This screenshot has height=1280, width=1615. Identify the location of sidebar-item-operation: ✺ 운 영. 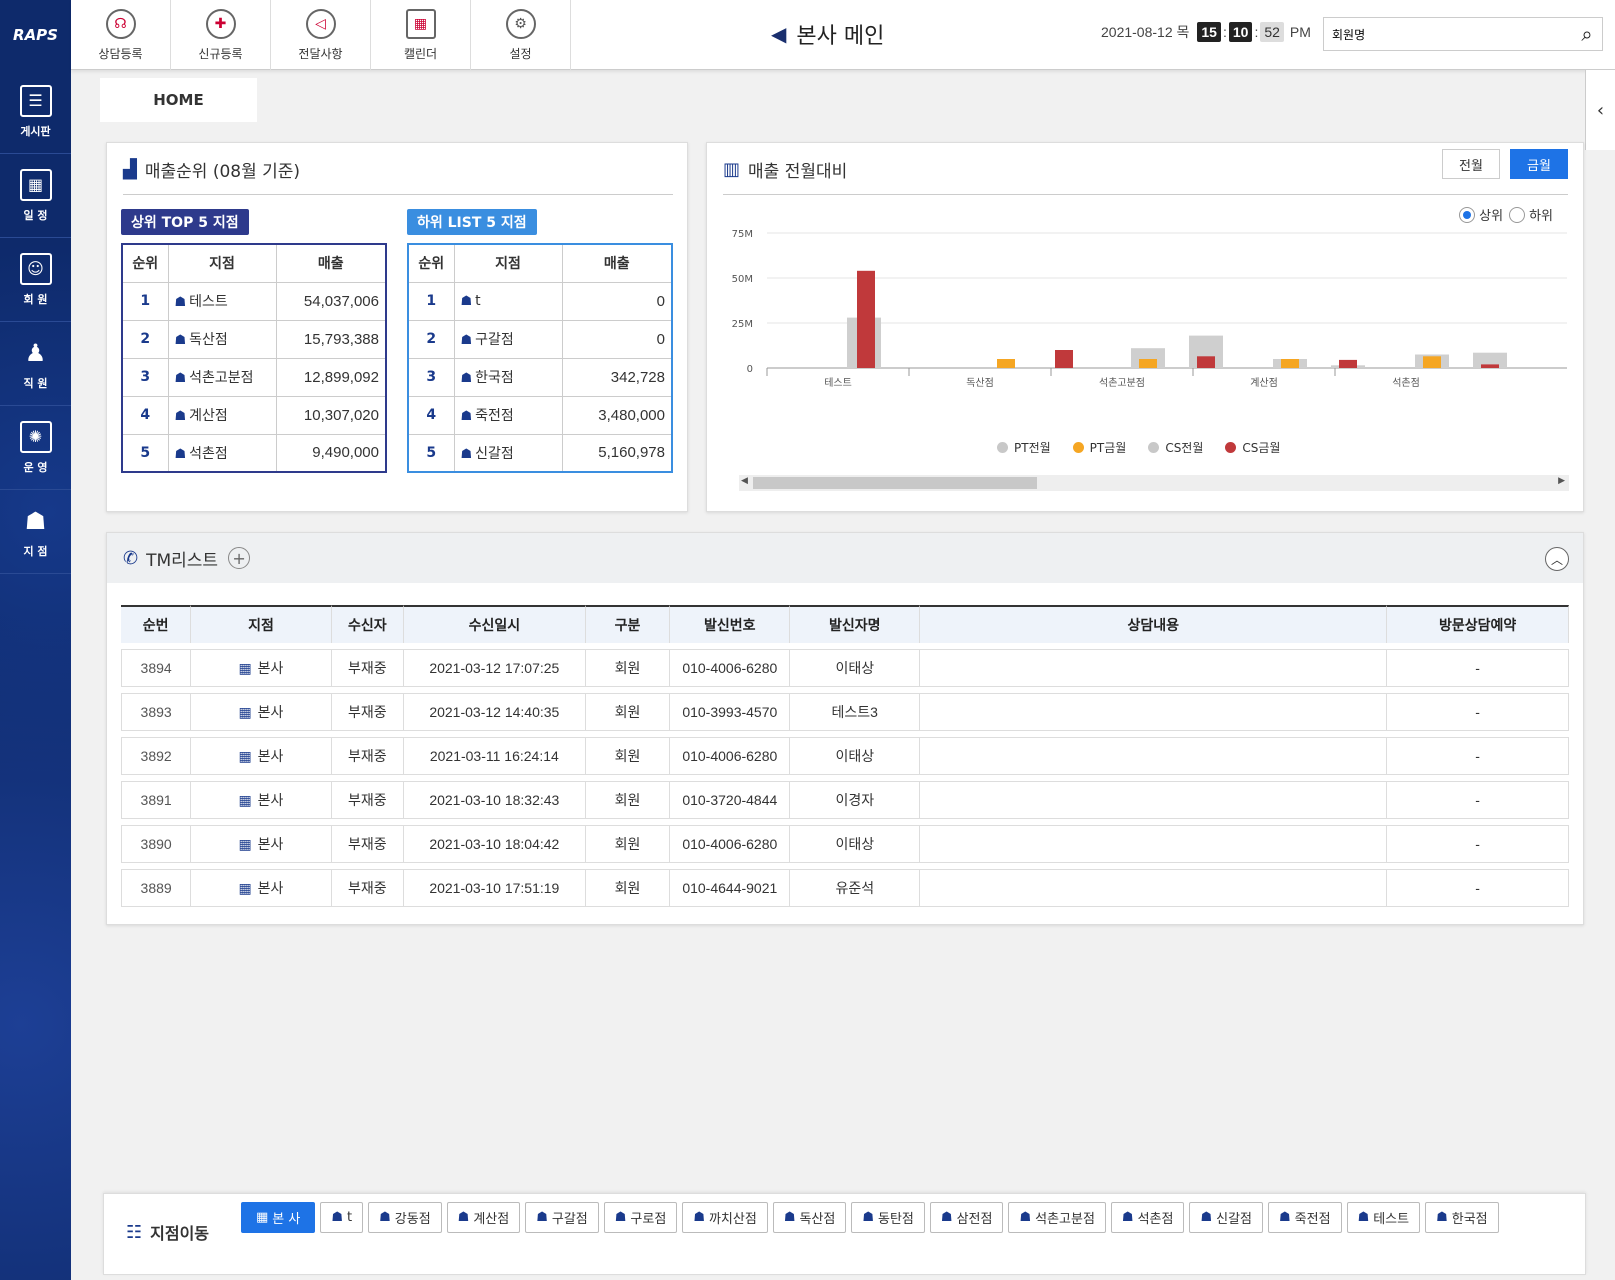
(35, 448).